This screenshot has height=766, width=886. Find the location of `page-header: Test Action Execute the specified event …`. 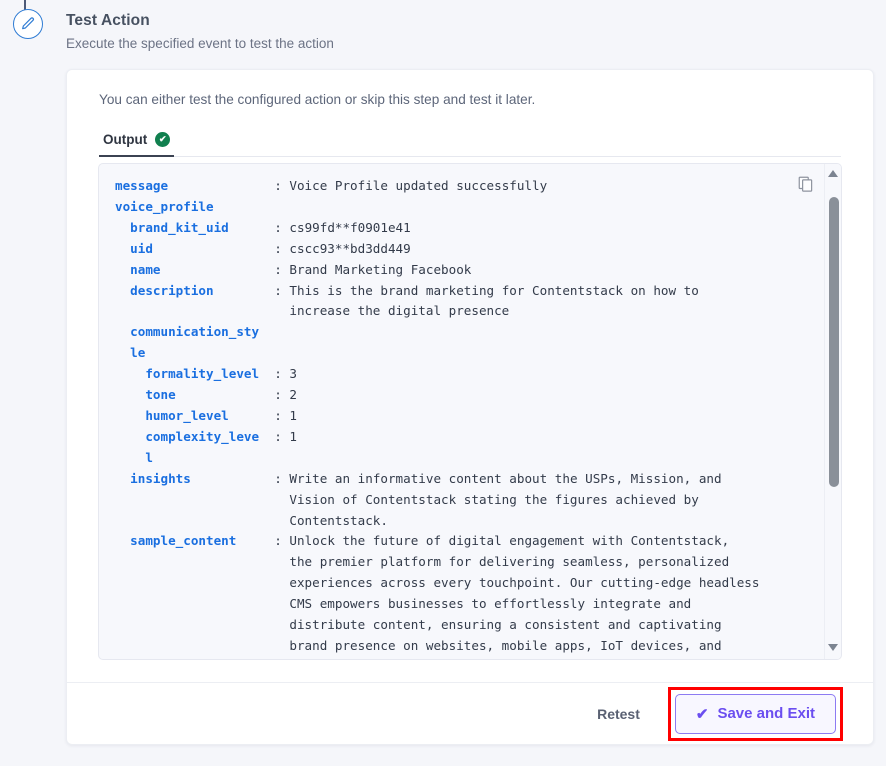

page-header: Test Action Execute the specified event … is located at coordinates (200, 31).